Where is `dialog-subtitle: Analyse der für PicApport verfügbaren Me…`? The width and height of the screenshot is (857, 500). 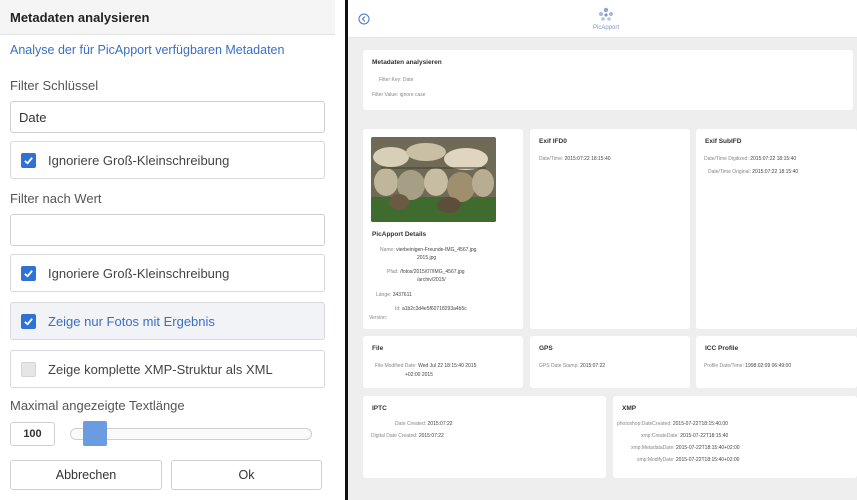 dialog-subtitle: Analyse der für PicApport verfügbaren Me… is located at coordinates (147, 50).